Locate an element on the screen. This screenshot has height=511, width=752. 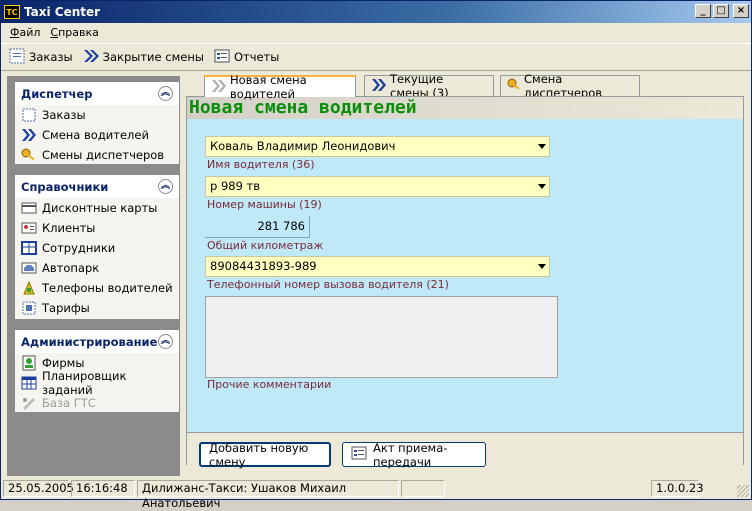
handover-act-button: Акт приема-передачи is located at coordinates (414, 454).